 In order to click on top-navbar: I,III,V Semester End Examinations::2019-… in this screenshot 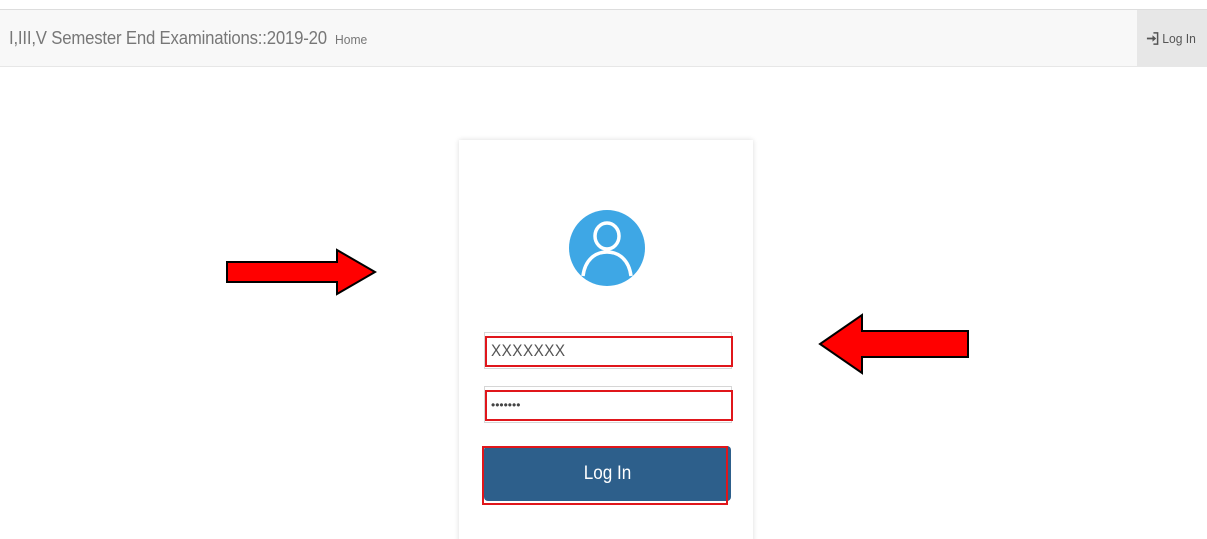, I will do `click(603, 38)`.